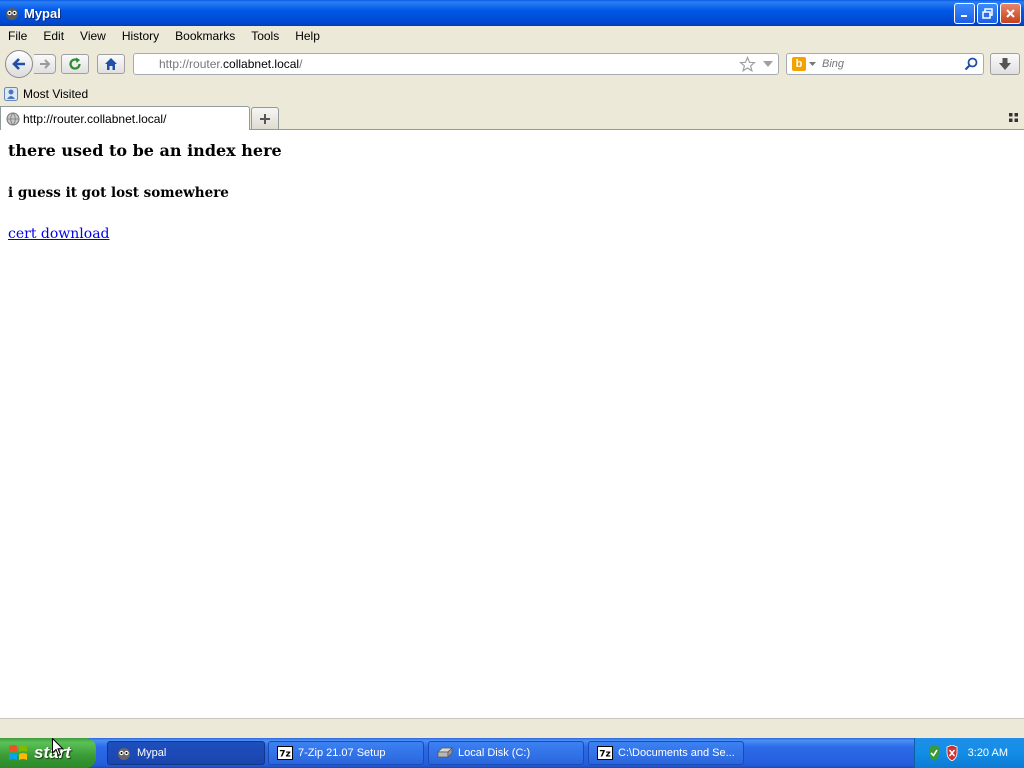 The image size is (1024, 768). I want to click on minimize-icon, so click(964, 16).